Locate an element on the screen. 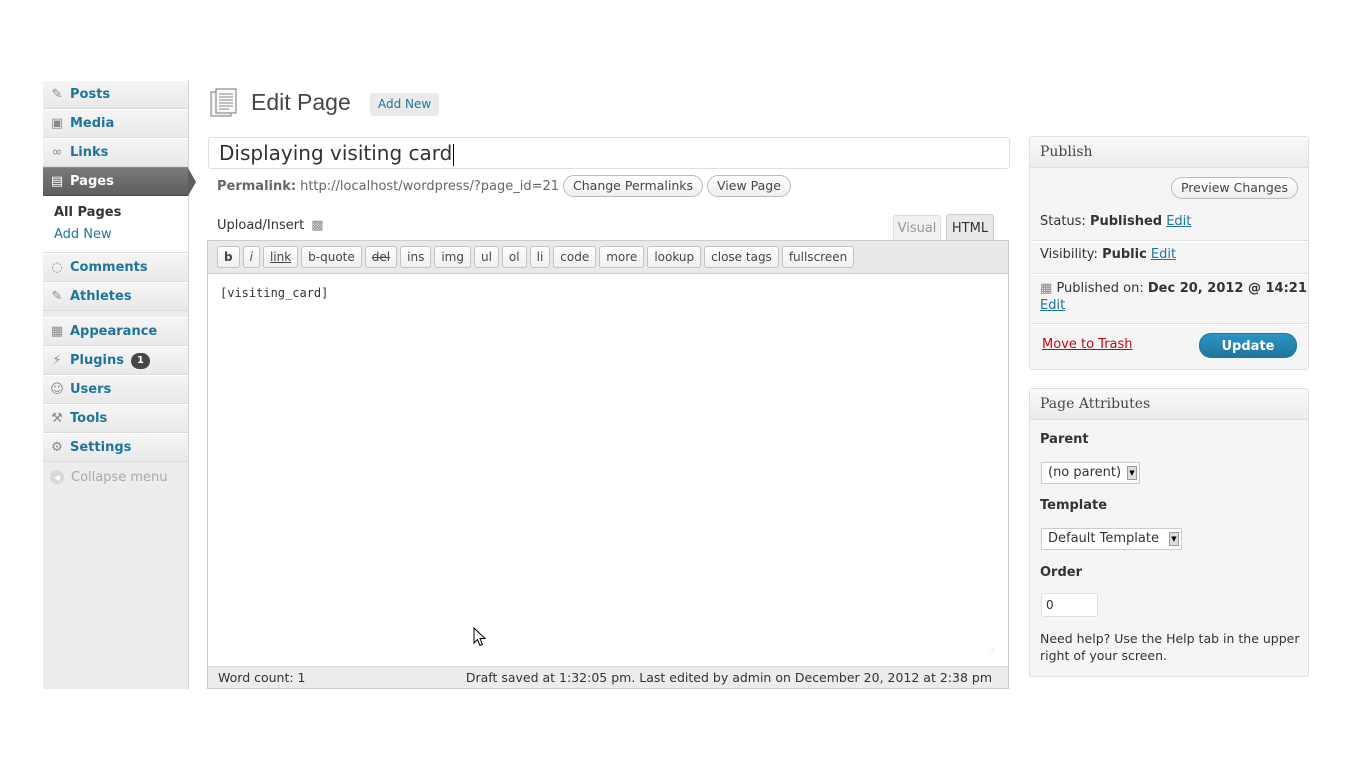 The image size is (1360, 768). visibility-label: Visibility: is located at coordinates (1069, 254).